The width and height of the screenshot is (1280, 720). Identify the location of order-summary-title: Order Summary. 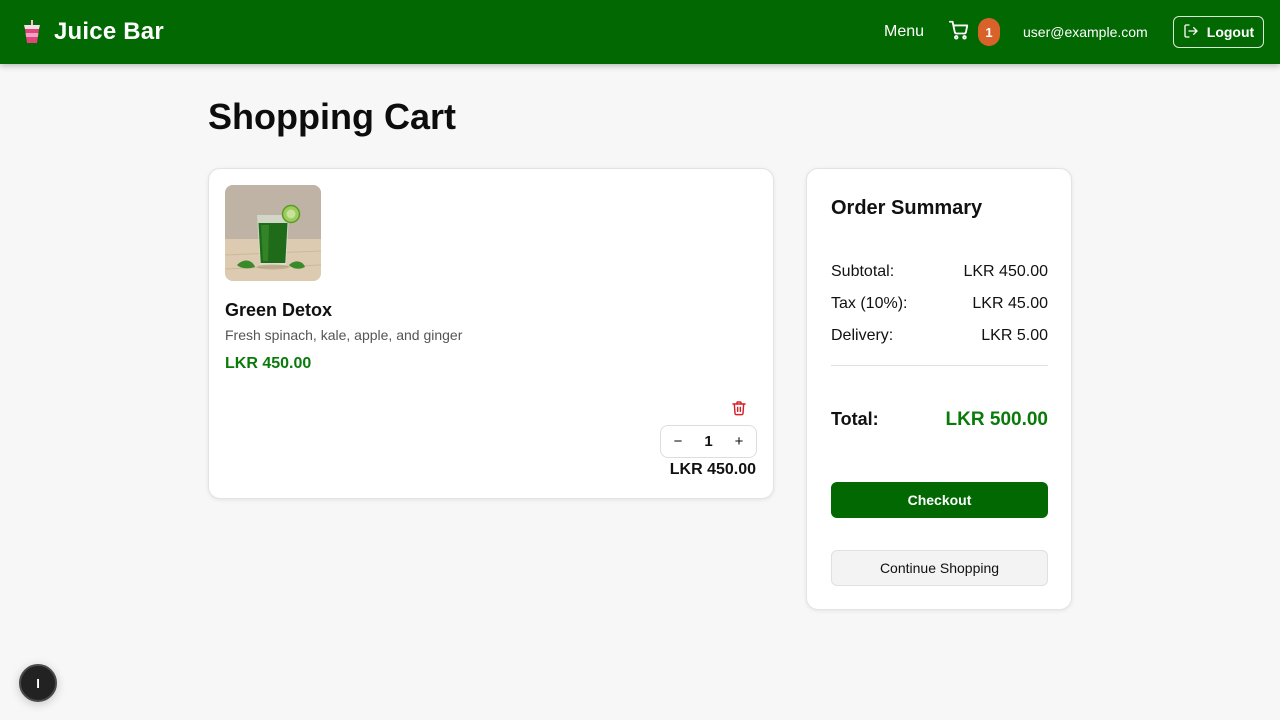
(907, 208).